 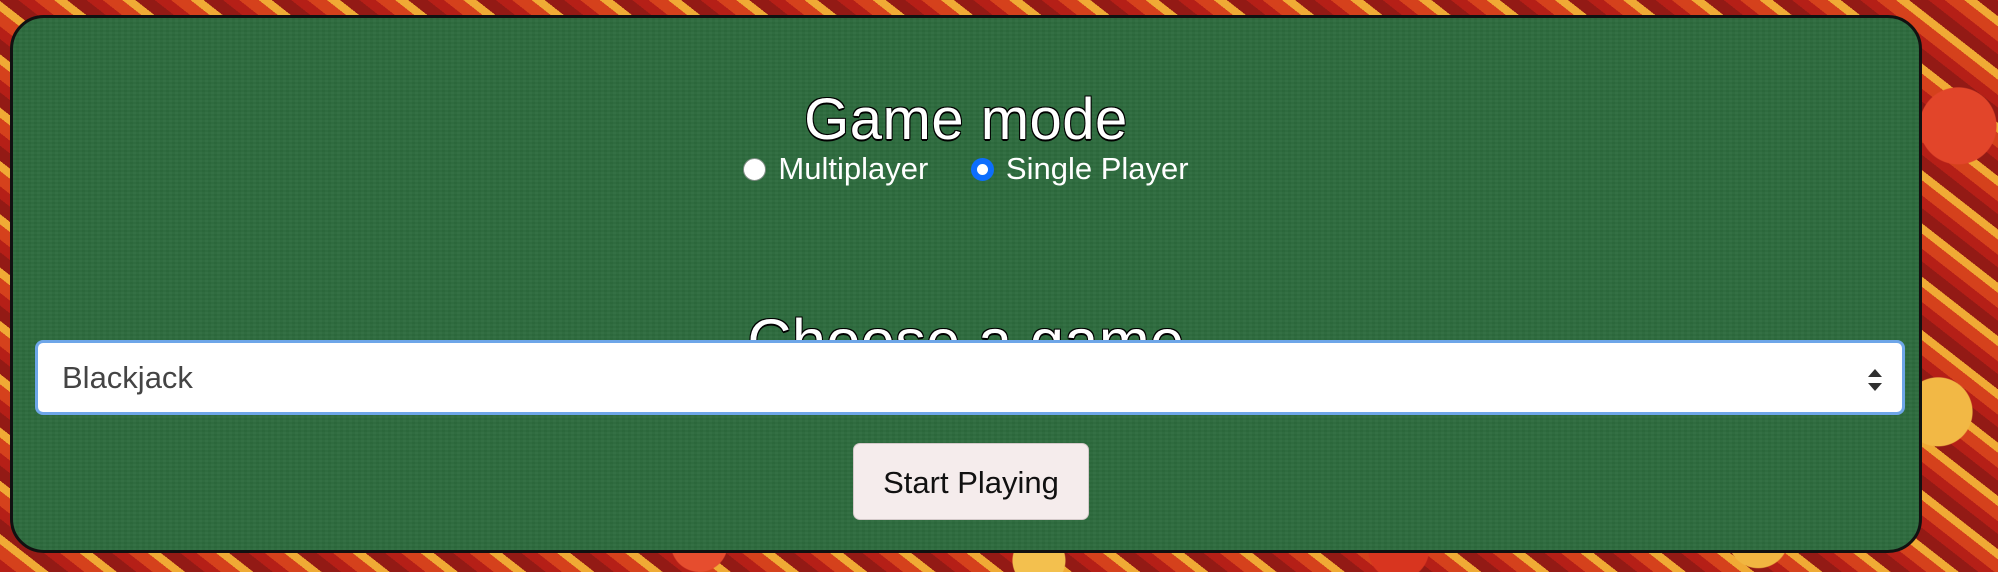 What do you see at coordinates (970, 377) in the screenshot?
I see `game-select: Blackjack` at bounding box center [970, 377].